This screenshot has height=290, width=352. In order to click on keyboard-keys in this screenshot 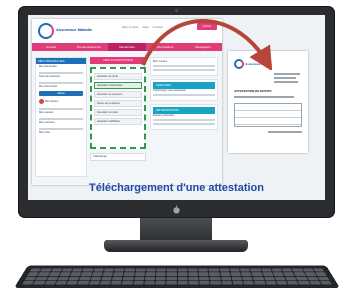, I will do `click(177, 276)`.